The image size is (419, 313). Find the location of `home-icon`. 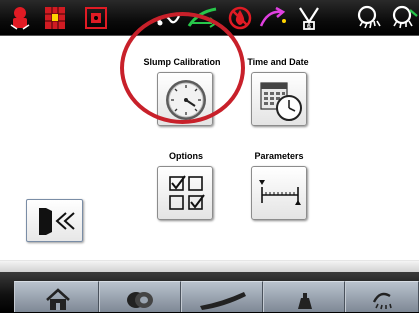

home-icon is located at coordinates (58, 299).